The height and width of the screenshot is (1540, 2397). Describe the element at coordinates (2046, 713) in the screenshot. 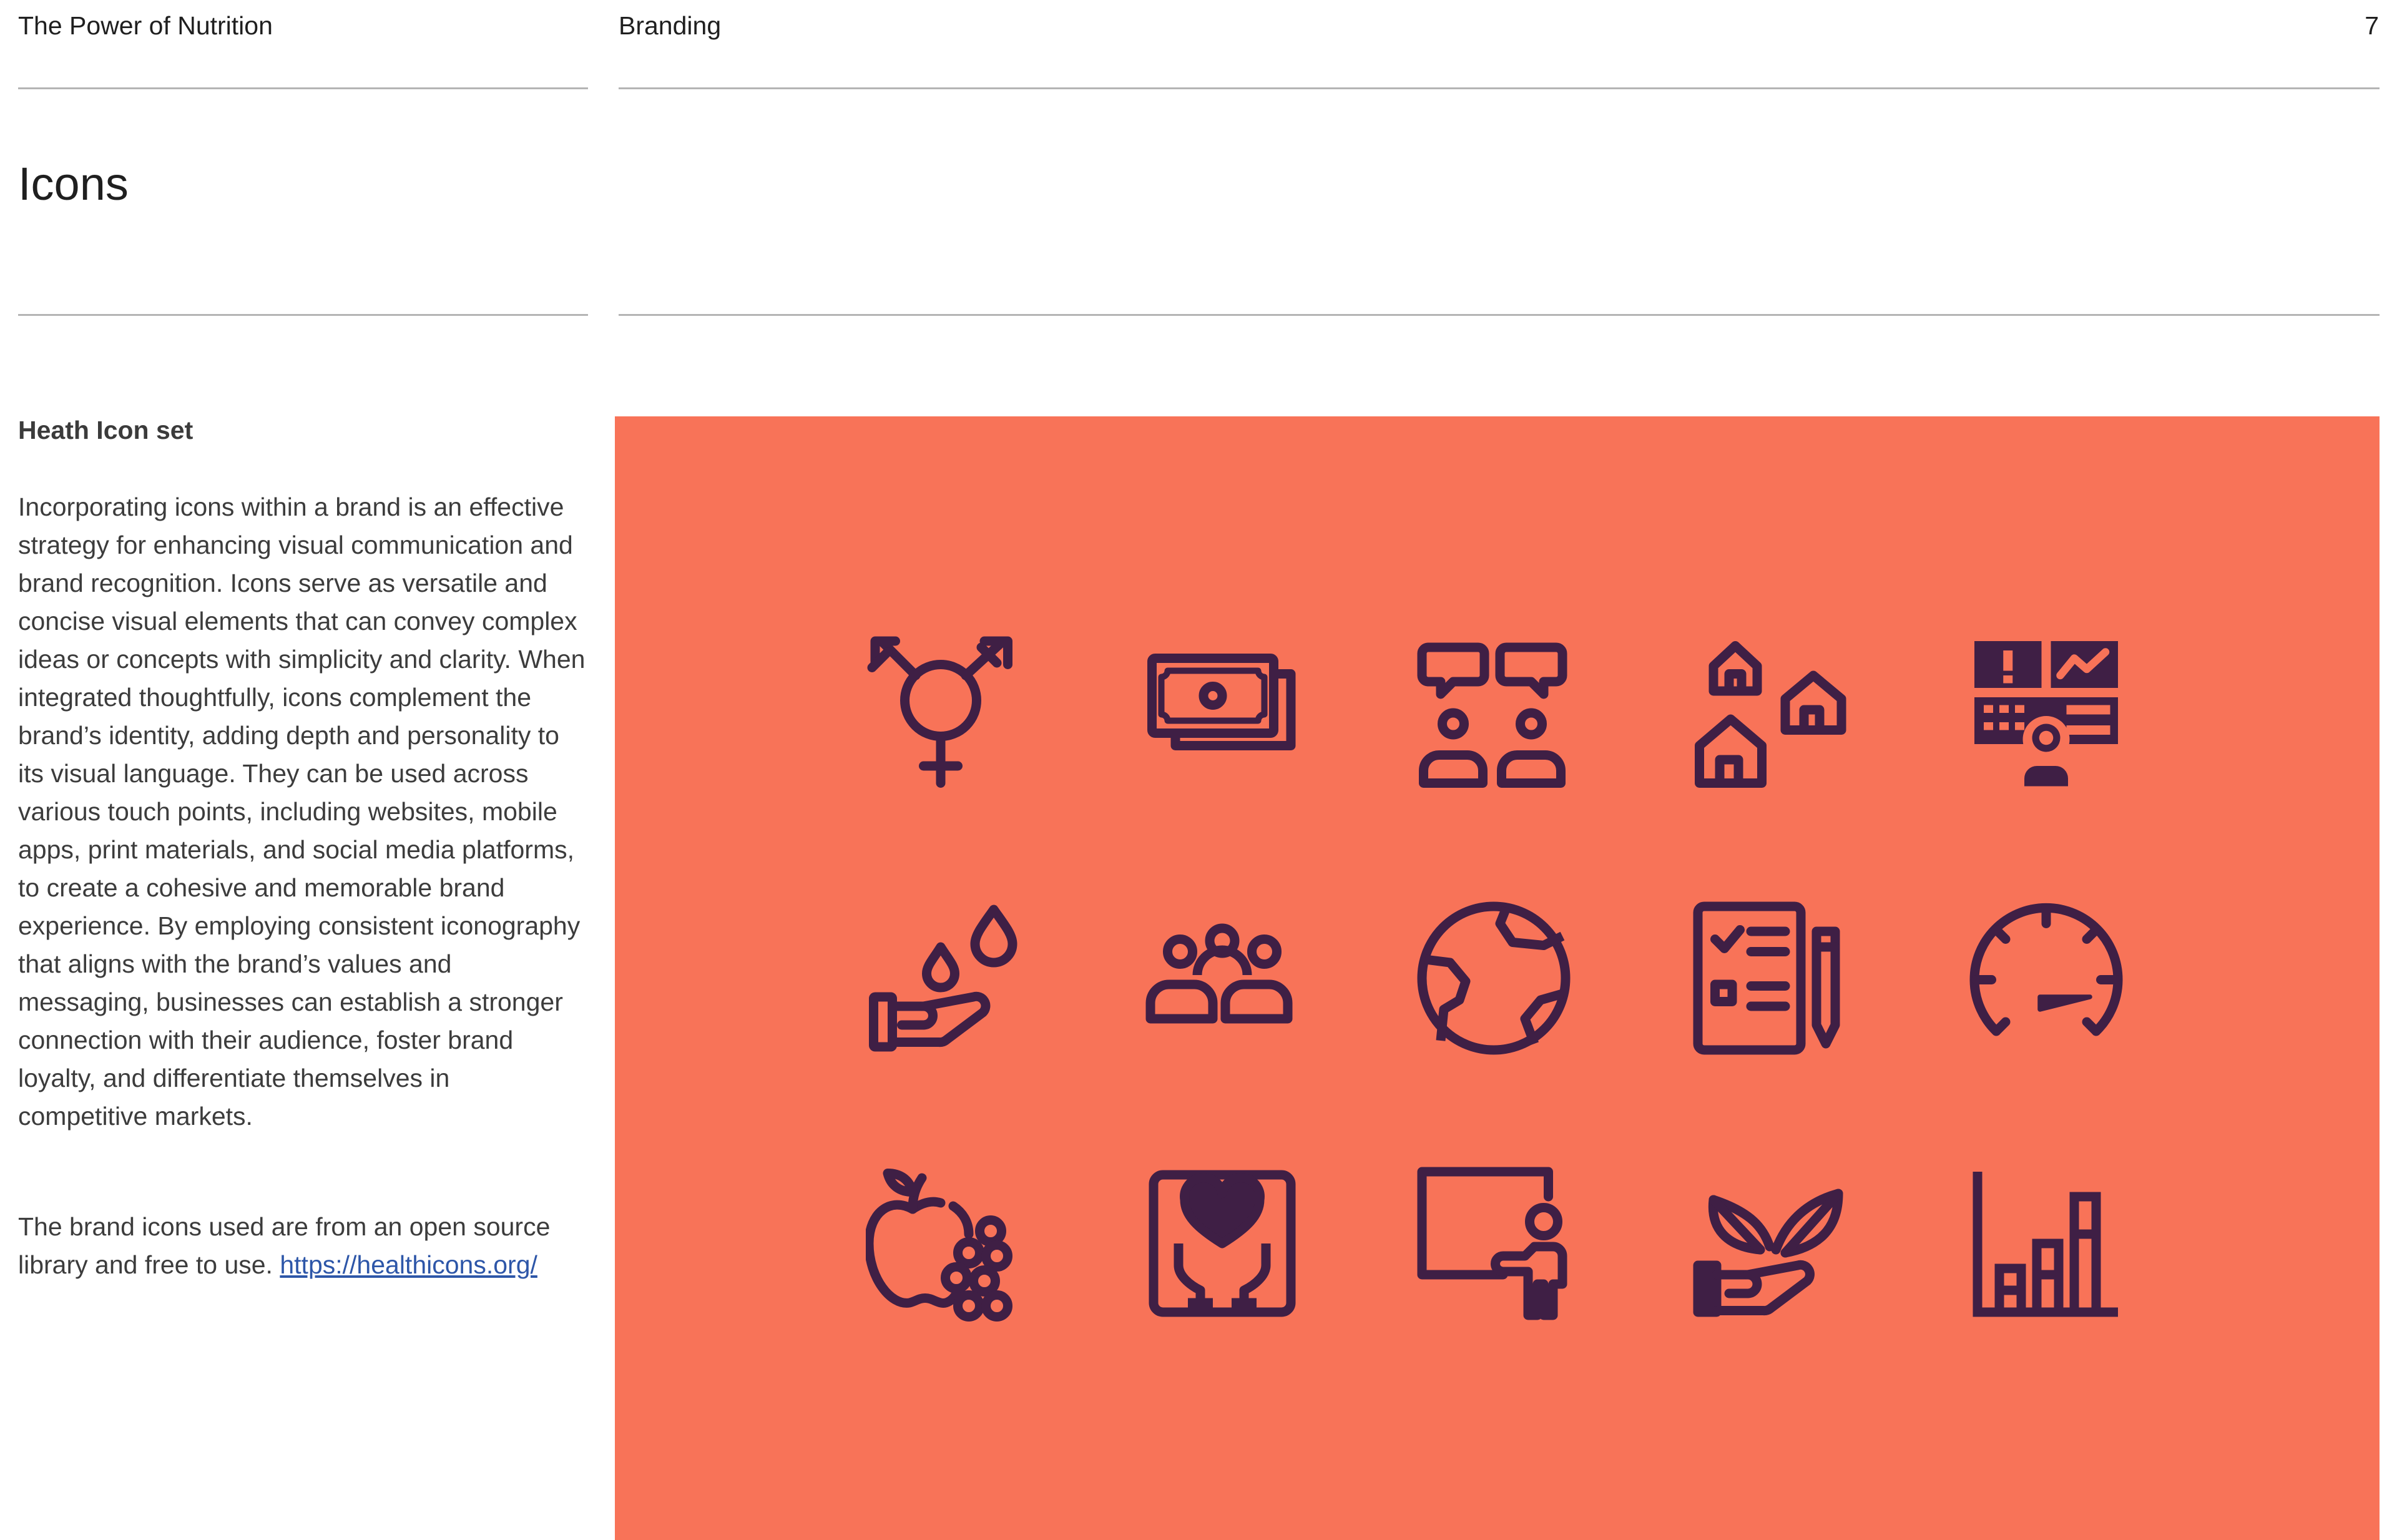

I see `dashboard-icon` at that location.